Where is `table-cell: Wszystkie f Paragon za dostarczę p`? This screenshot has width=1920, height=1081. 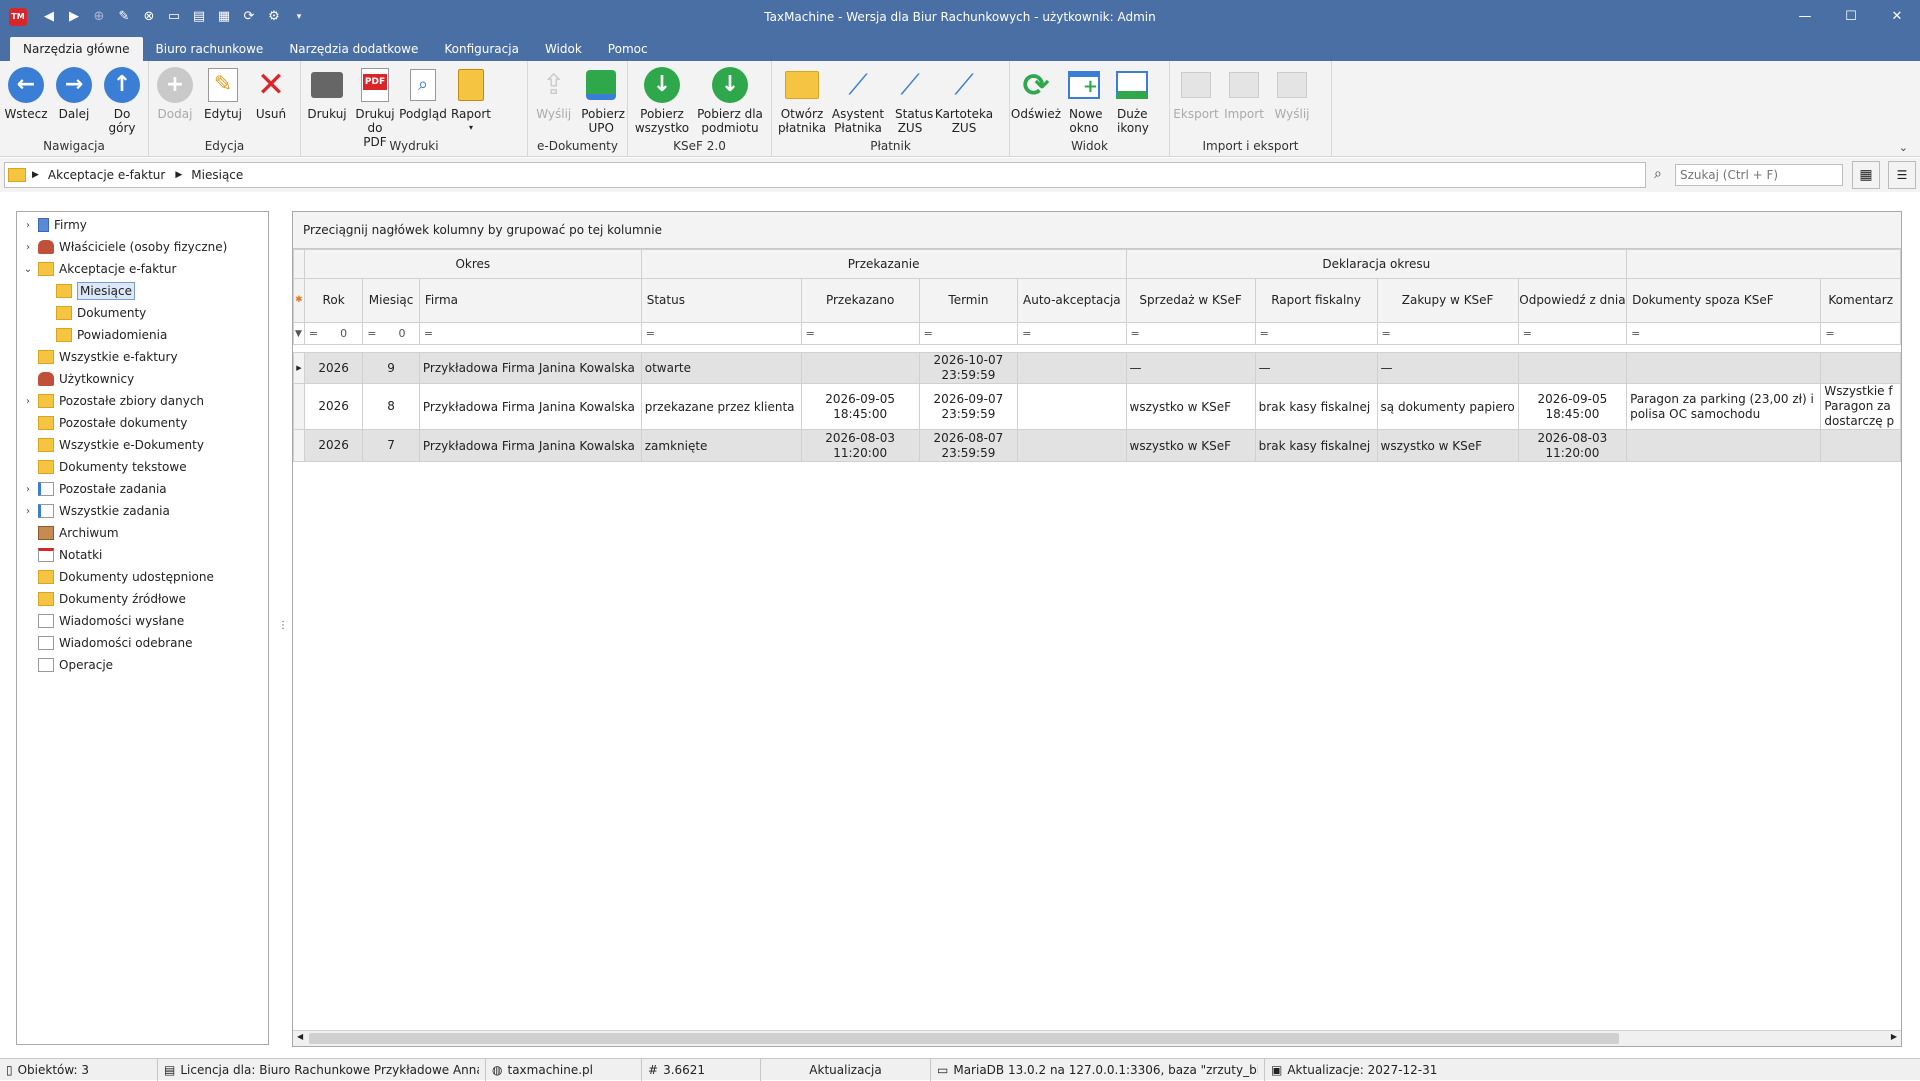
table-cell: Wszystkie f Paragon za dostarczę p is located at coordinates (1860, 406).